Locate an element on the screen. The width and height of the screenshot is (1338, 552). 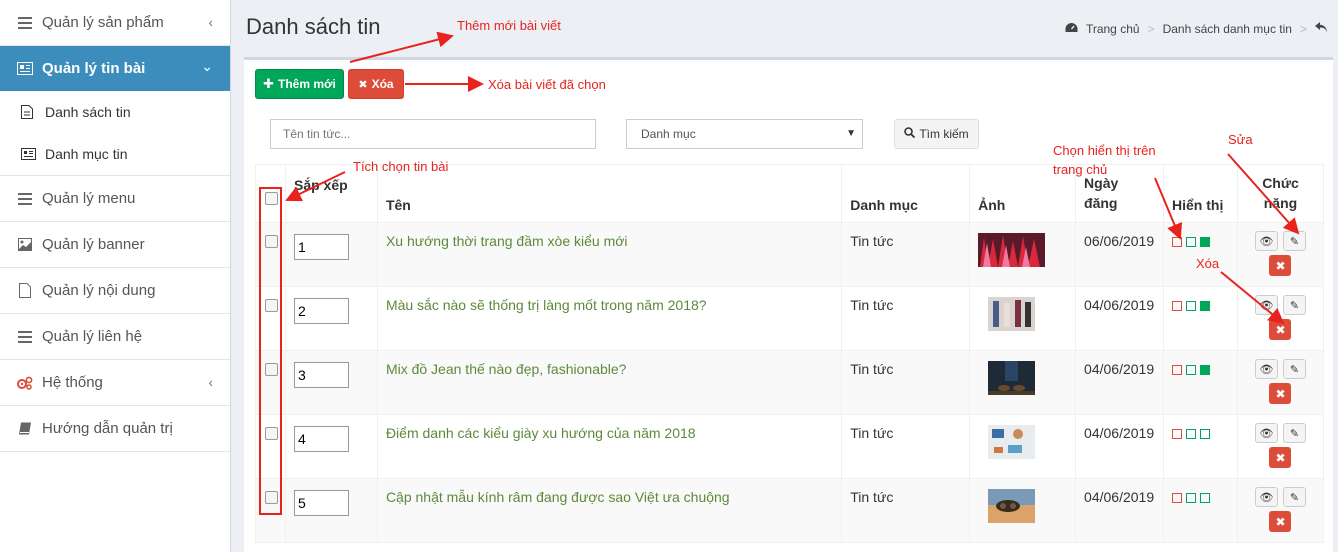
search-button-label: Tìm kiếm is located at coordinates (944, 134).